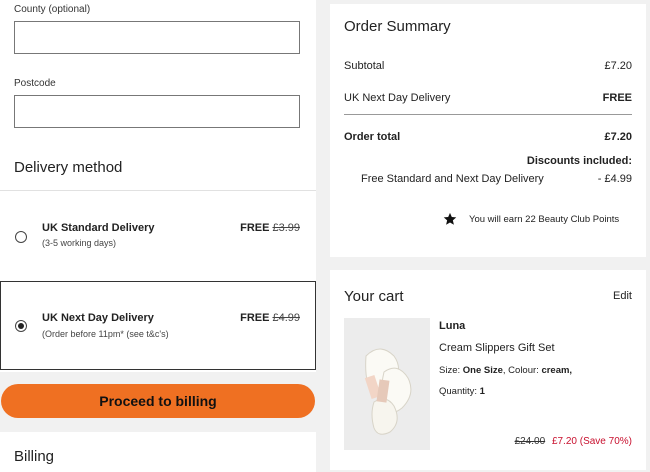  I want to click on option-price: FREE £4.99, so click(270, 318).